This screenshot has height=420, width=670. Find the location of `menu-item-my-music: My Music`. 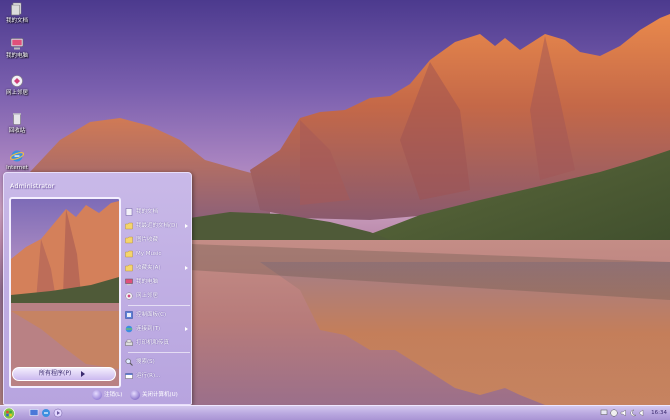

menu-item-my-music: My Music is located at coordinates (157, 254).